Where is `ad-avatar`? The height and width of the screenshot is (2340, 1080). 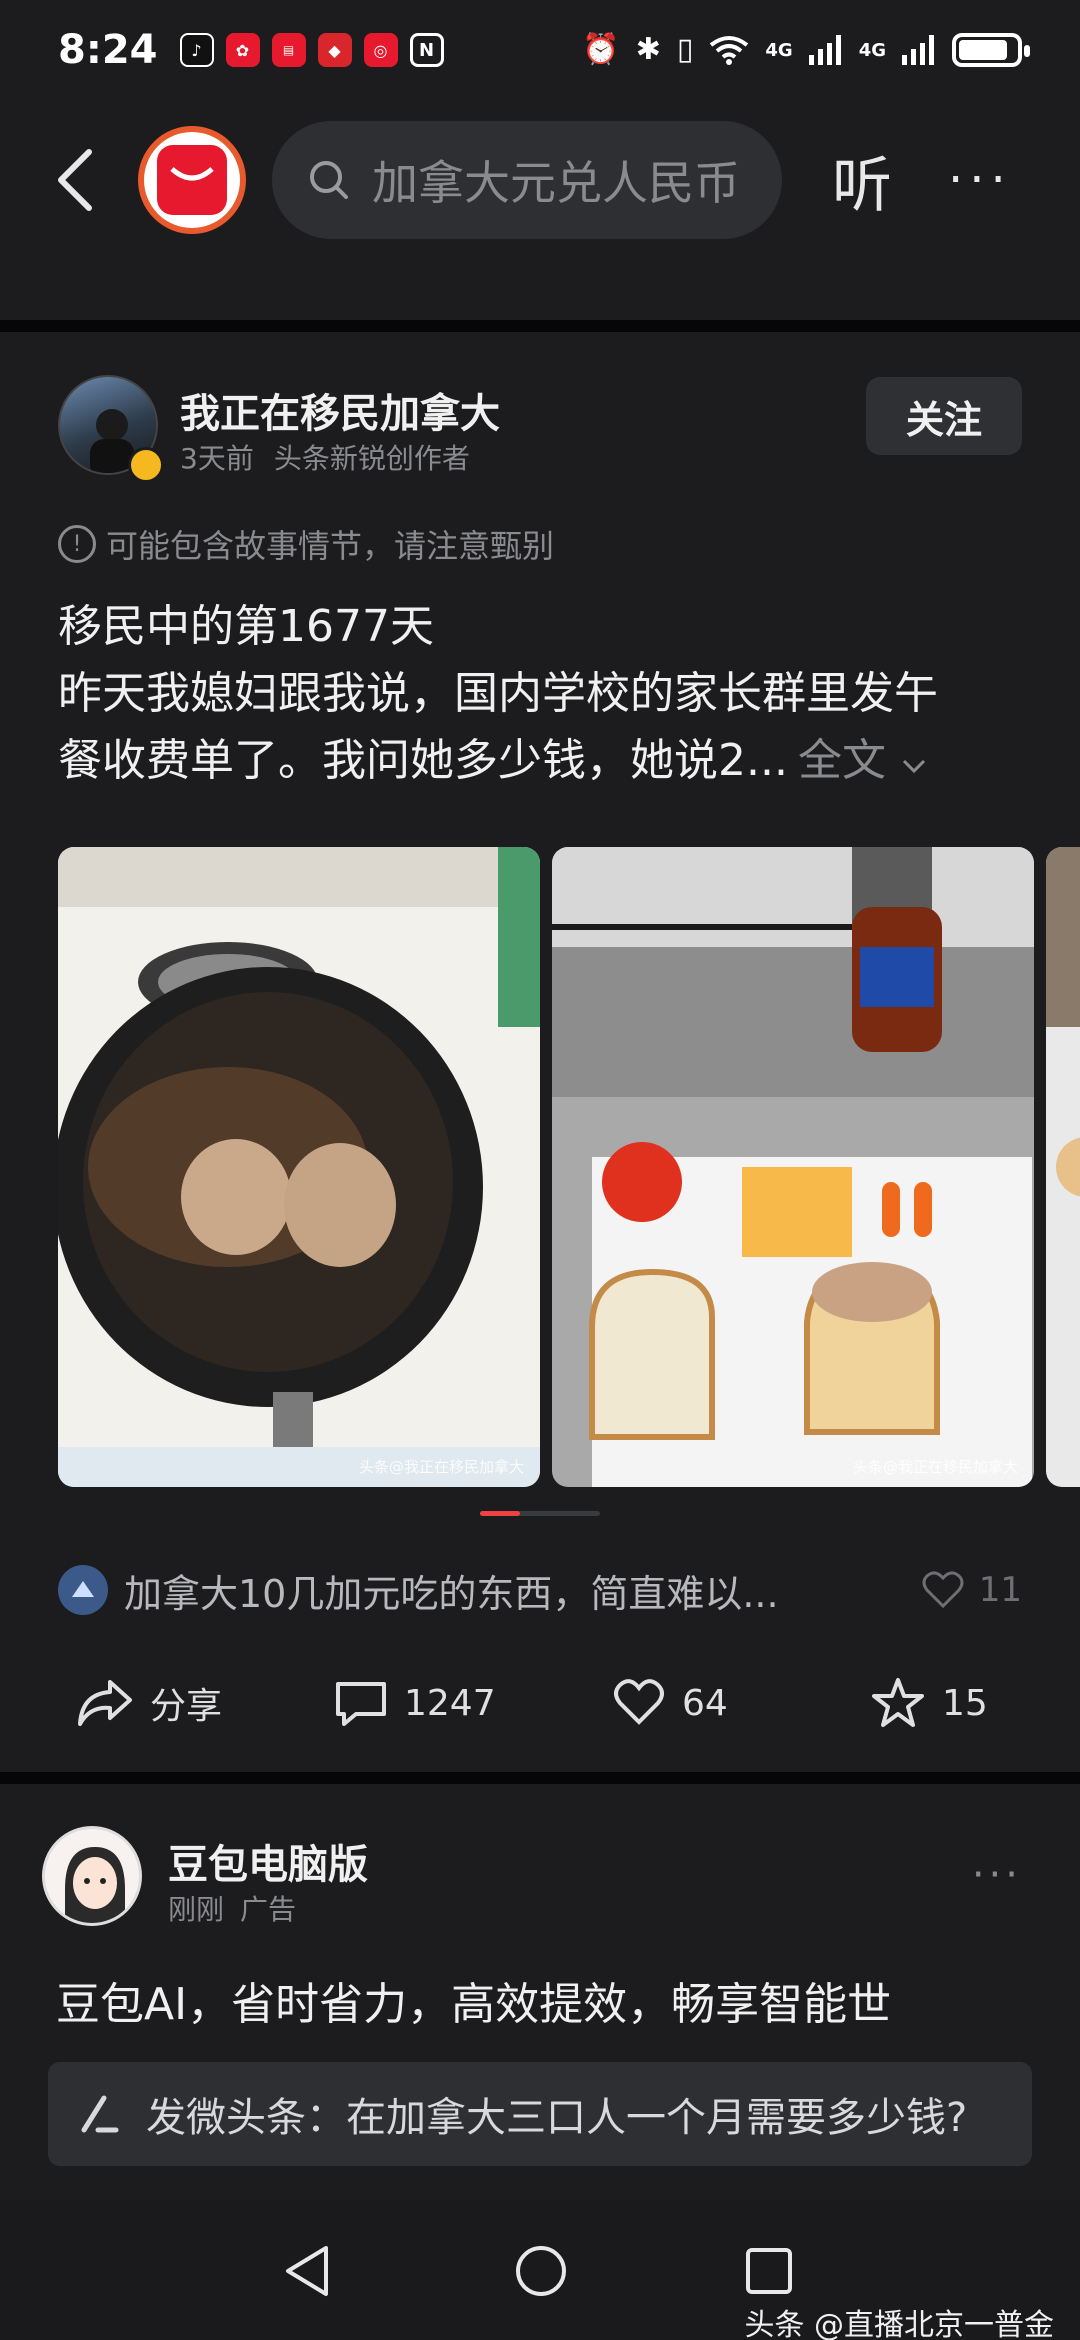 ad-avatar is located at coordinates (92, 1876).